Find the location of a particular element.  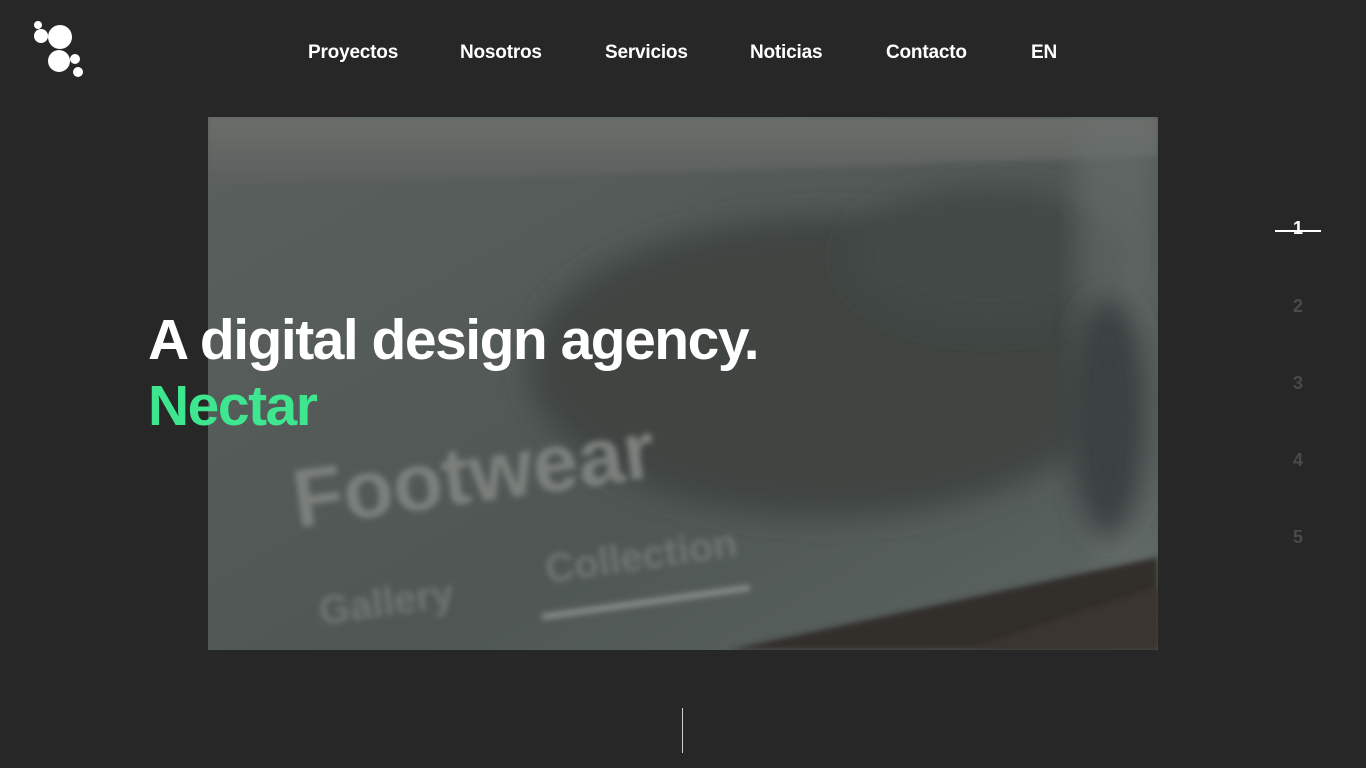

nav-link-servicios: Servicios is located at coordinates (646, 53).